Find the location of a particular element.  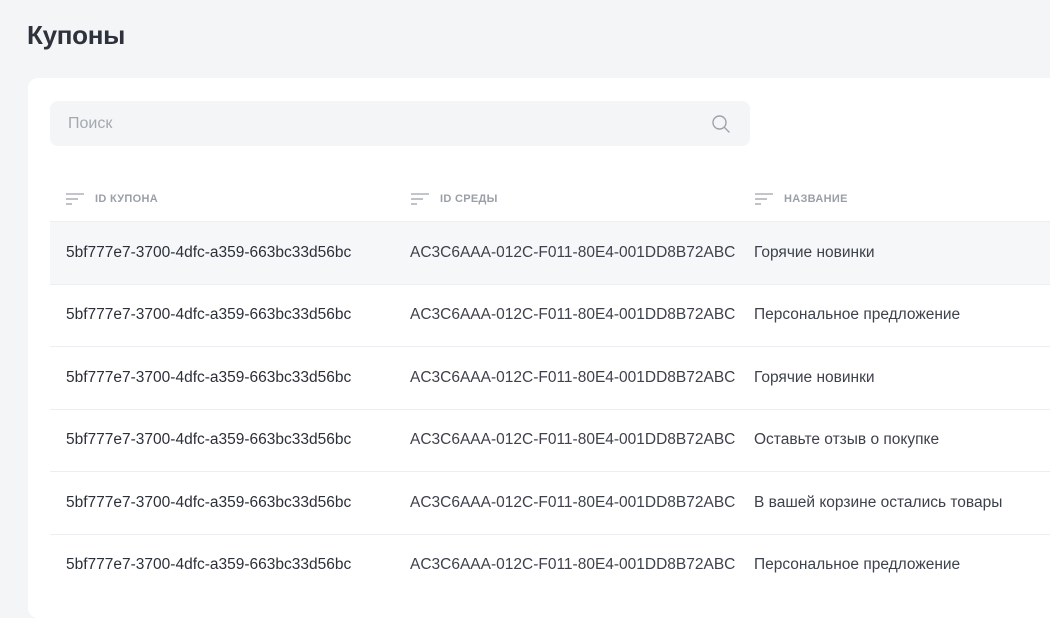

page-title: Купоны is located at coordinates (76, 35).